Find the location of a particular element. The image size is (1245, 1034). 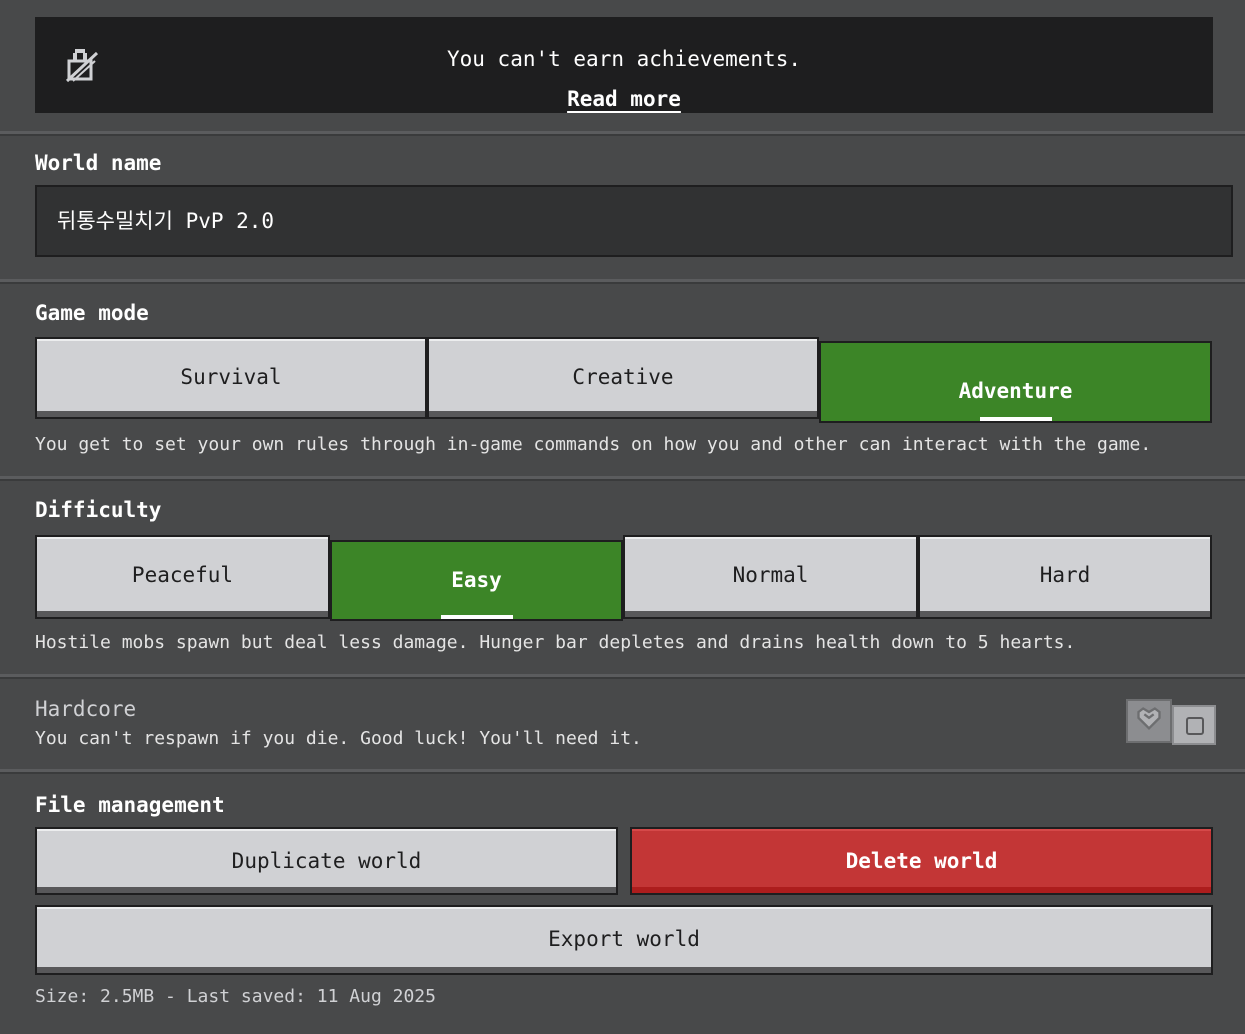

read-more-link: Read more is located at coordinates (624, 99).